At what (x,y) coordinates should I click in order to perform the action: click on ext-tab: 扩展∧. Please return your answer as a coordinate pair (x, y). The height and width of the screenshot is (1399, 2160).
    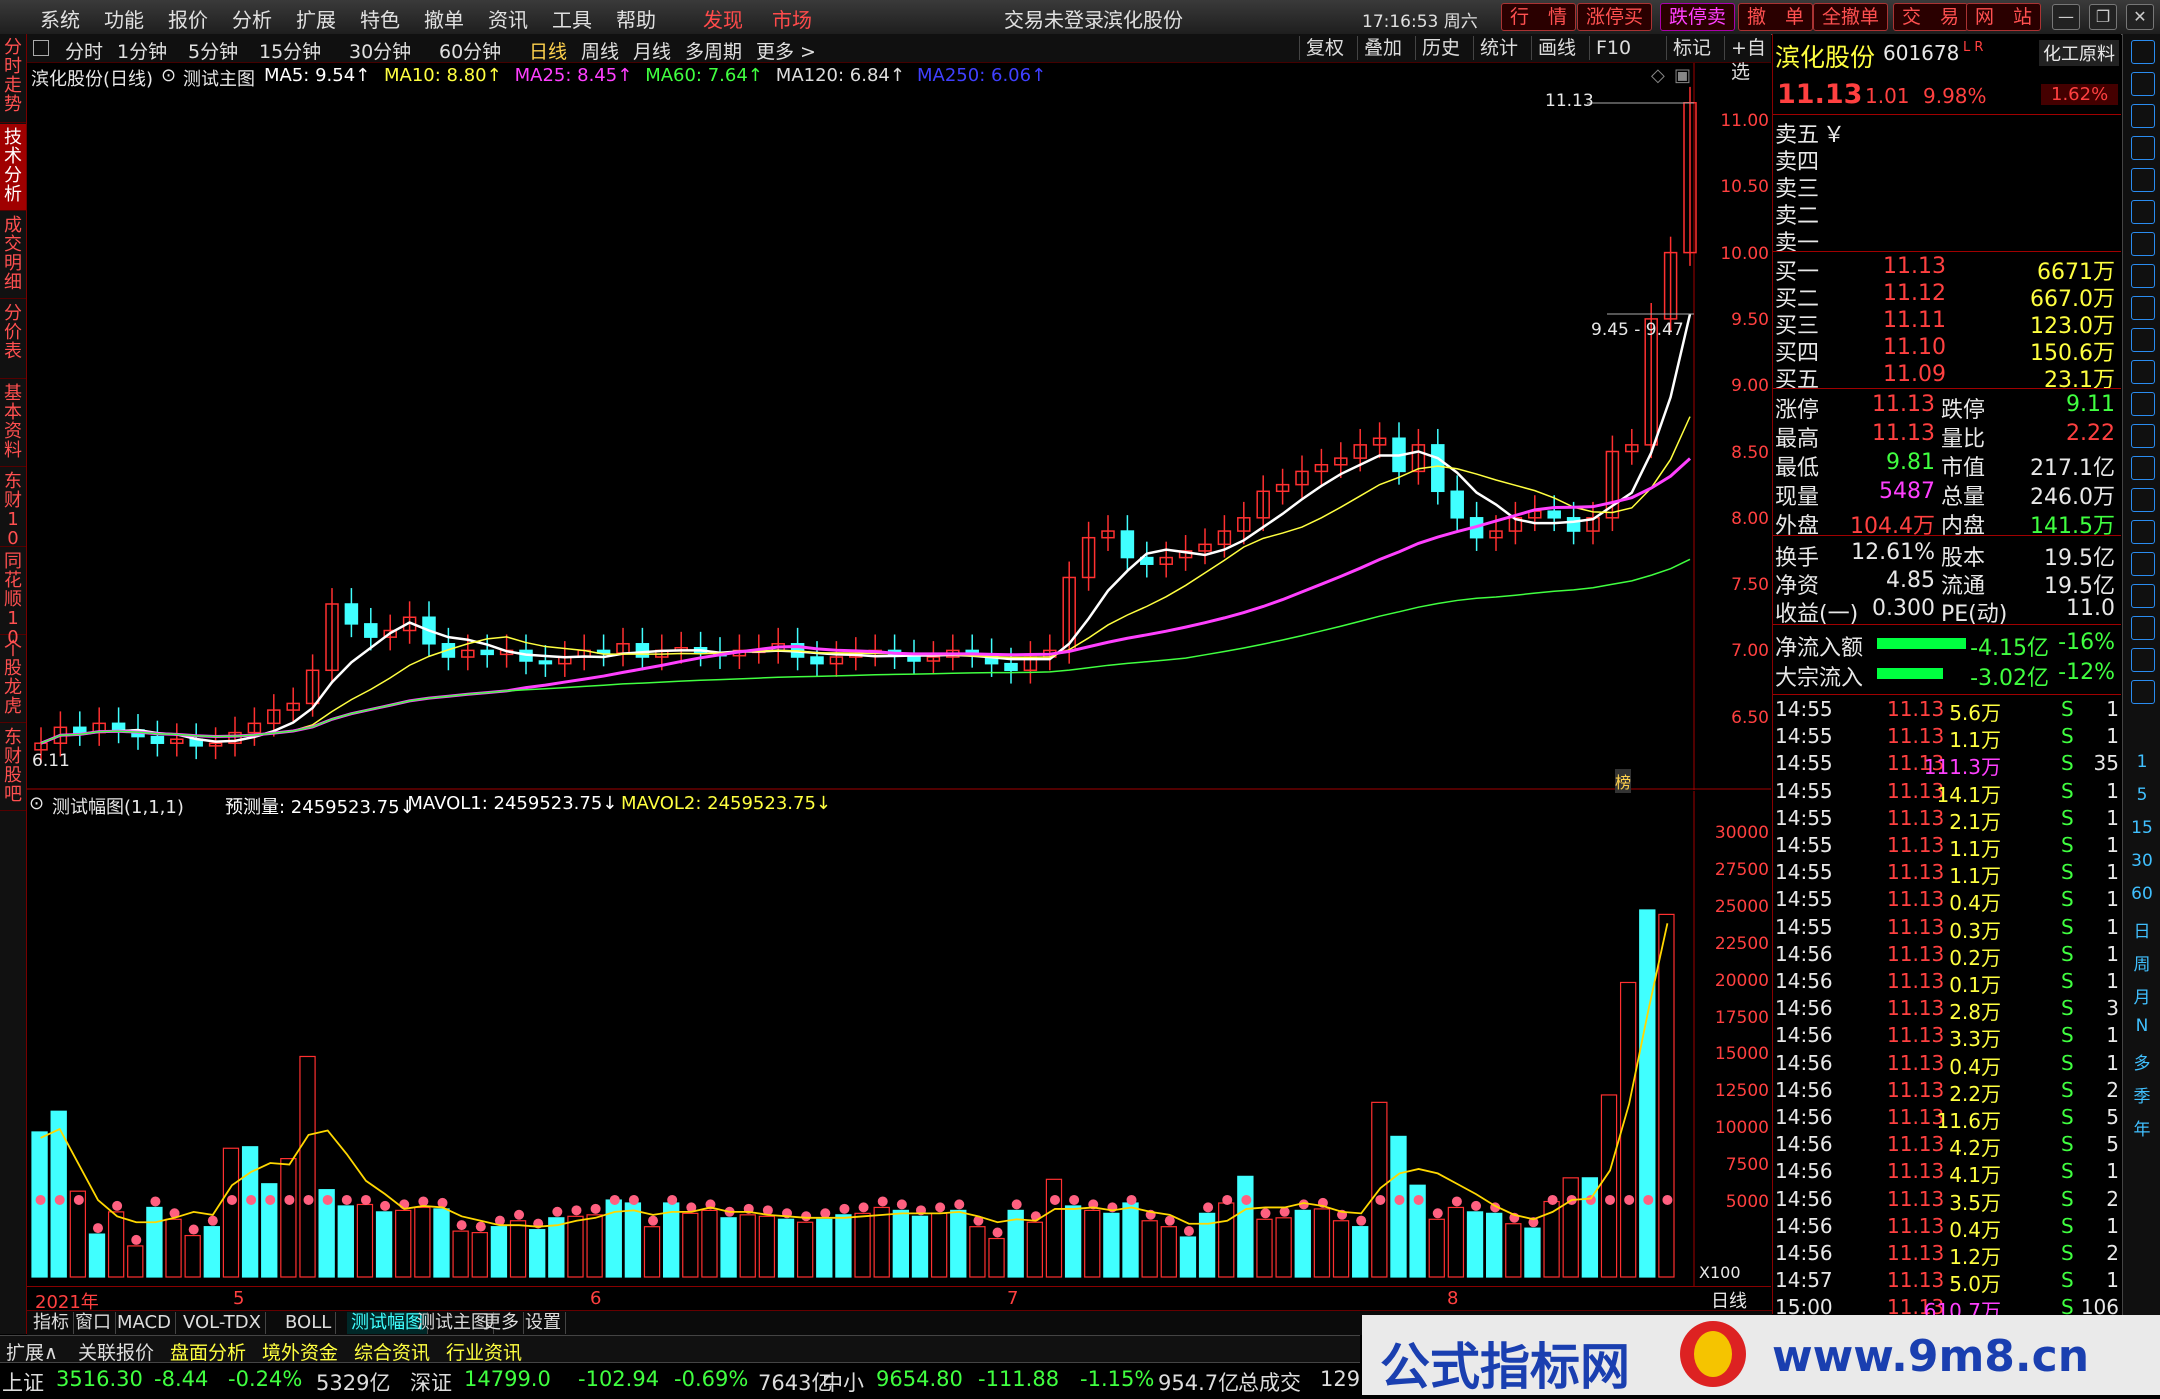
    Looking at the image, I should click on (32, 1351).